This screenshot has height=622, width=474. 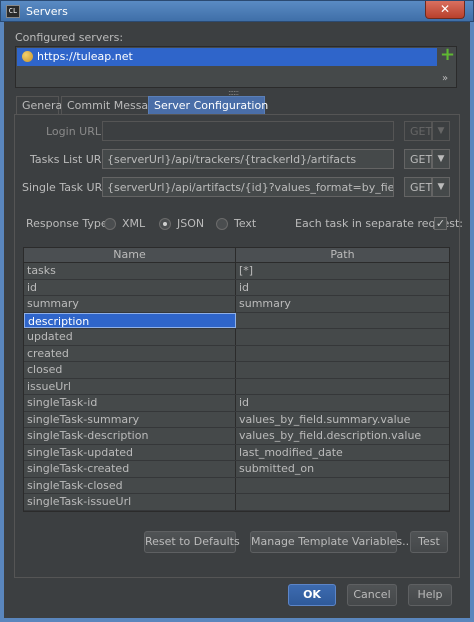 What do you see at coordinates (13, 11) in the screenshot?
I see `app-icon: CL` at bounding box center [13, 11].